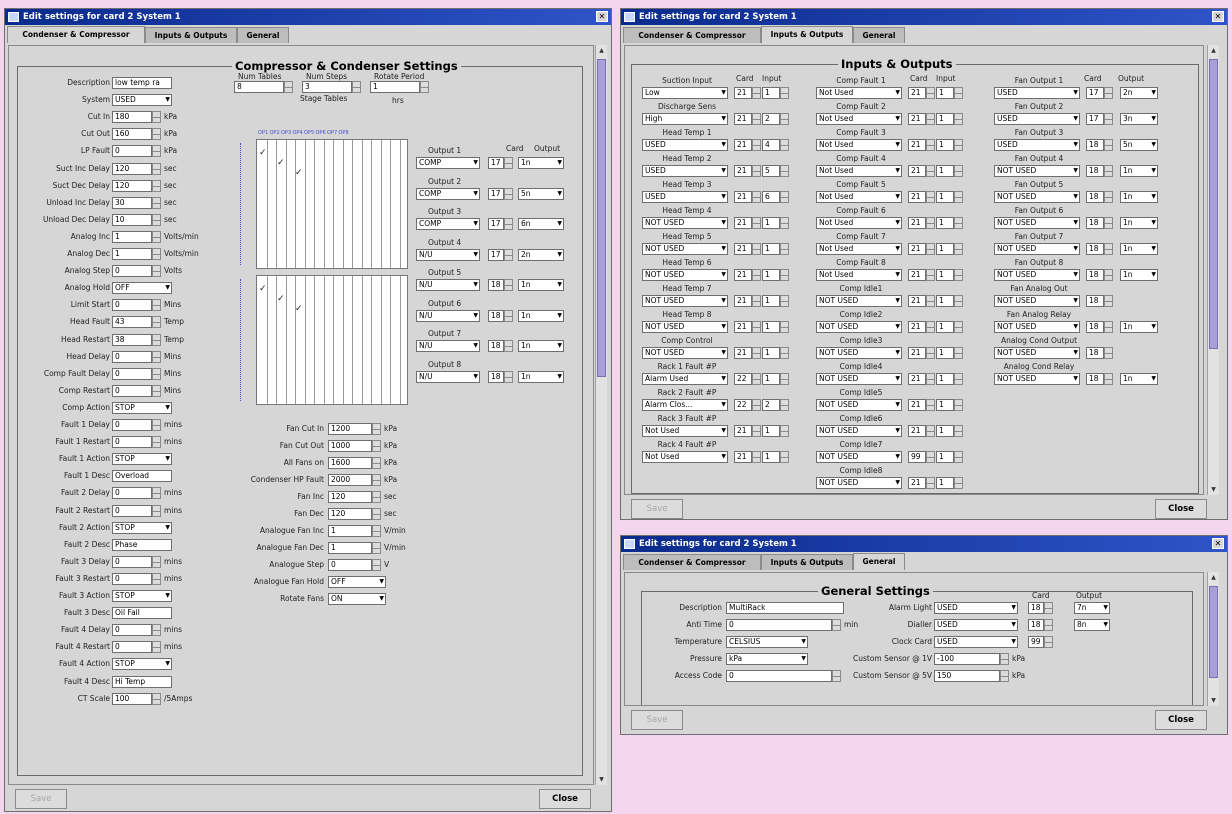 This screenshot has height=814, width=1232. Describe the element at coordinates (1213, 577) in the screenshot. I see `scroll-up-icon: ▲` at that location.